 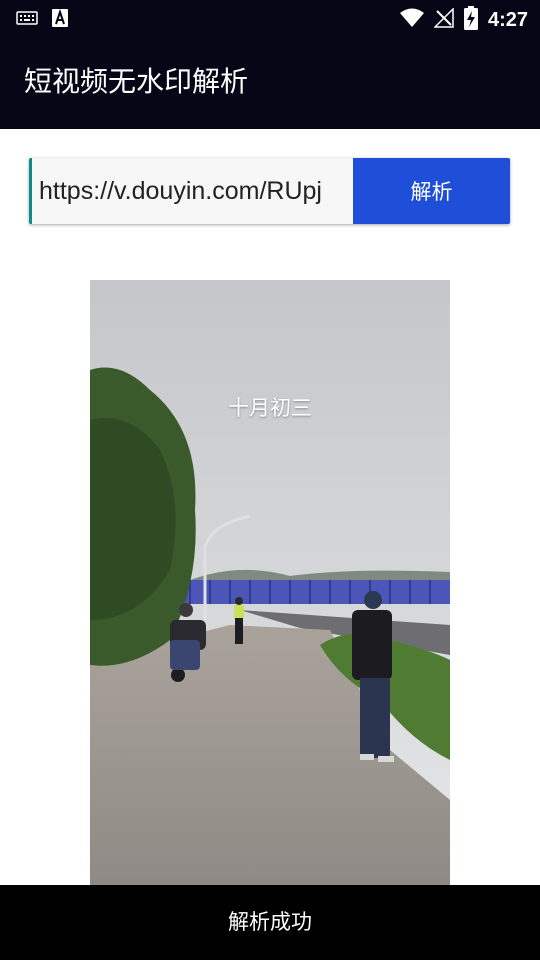 I want to click on keyboard-icon, so click(x=27, y=20).